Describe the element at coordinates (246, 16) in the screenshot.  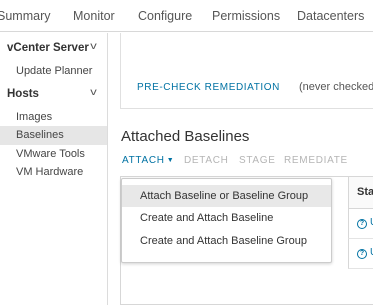
I see `tab-permissions: Permissions` at that location.